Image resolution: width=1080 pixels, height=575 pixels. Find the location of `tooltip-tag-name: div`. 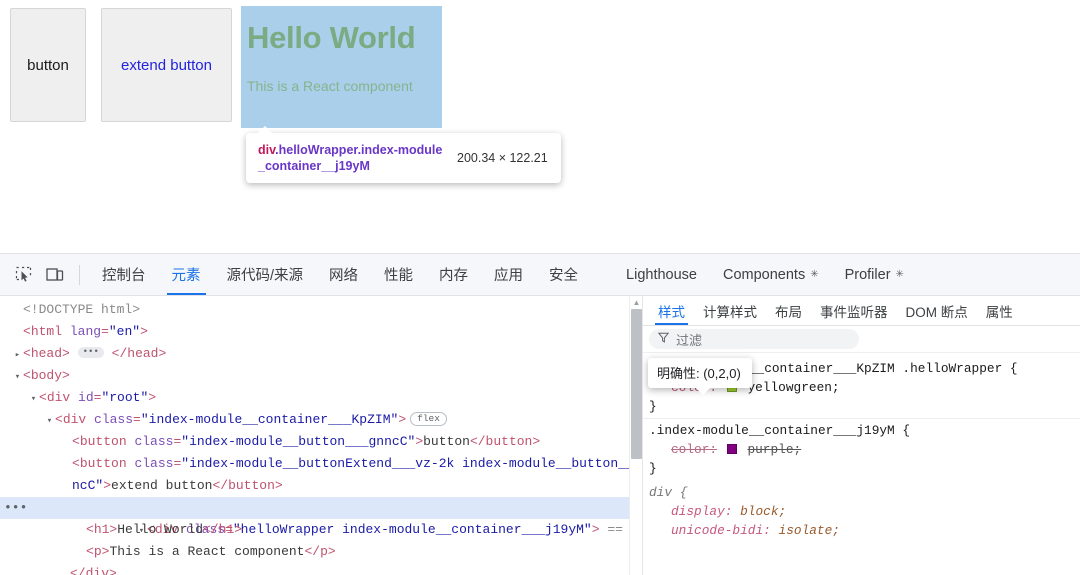

tooltip-tag-name: div is located at coordinates (267, 150).